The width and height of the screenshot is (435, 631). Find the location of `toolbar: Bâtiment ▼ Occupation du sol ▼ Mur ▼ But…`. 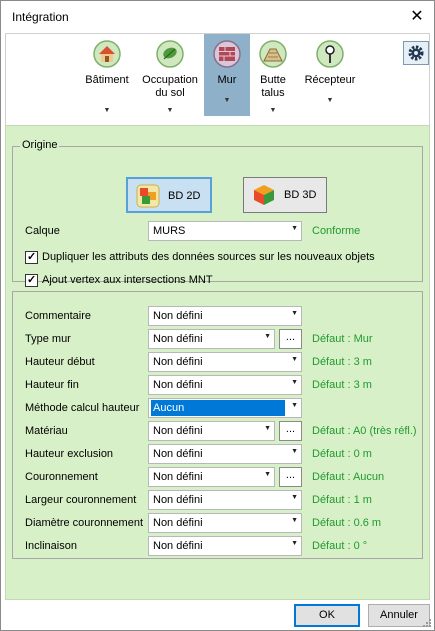

toolbar: Bâtiment ▼ Occupation du sol ▼ Mur ▼ But… is located at coordinates (217, 79).